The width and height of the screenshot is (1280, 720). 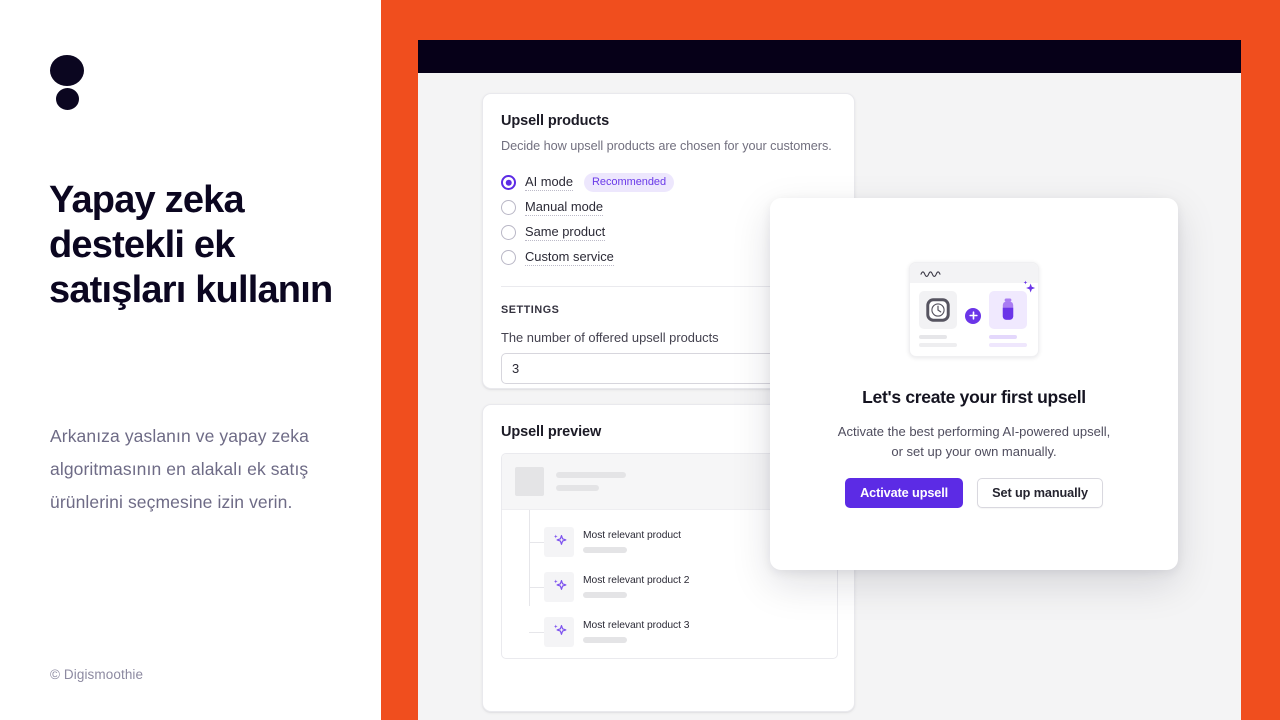 I want to click on illustration-captions, so click(x=974, y=338).